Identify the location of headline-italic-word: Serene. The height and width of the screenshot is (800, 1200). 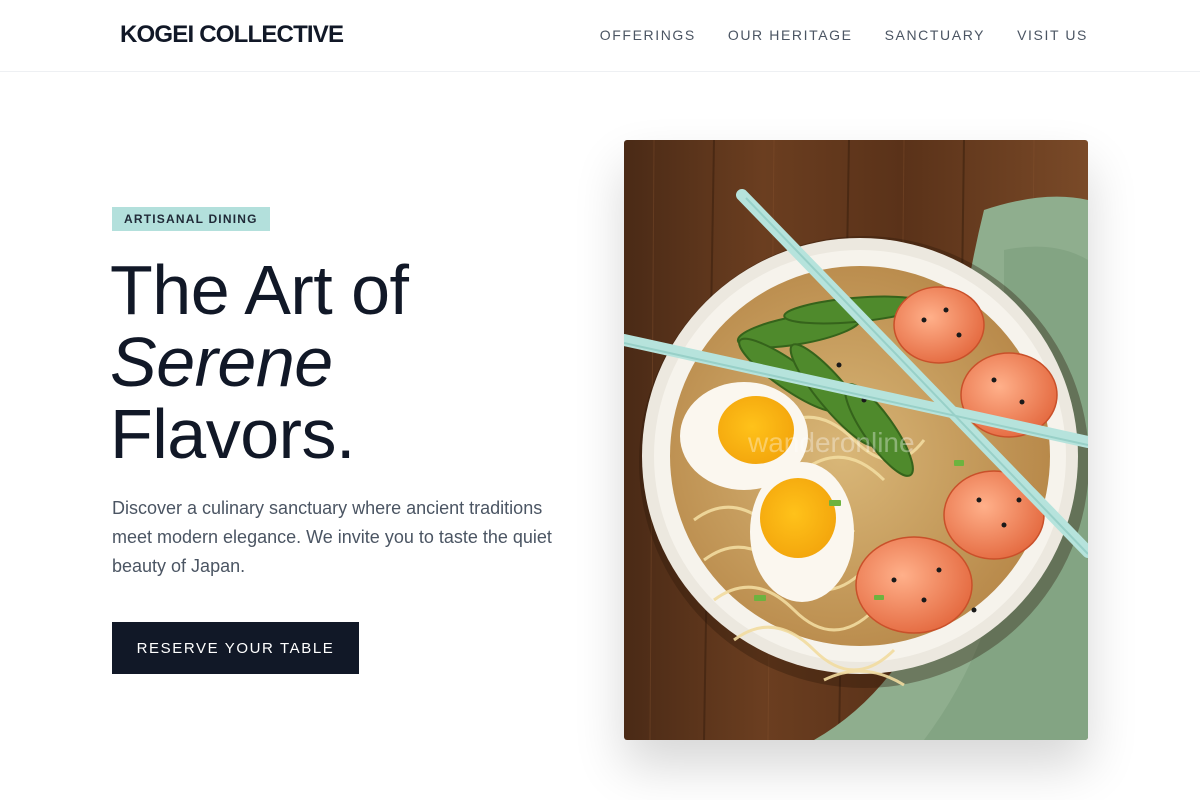
(221, 362).